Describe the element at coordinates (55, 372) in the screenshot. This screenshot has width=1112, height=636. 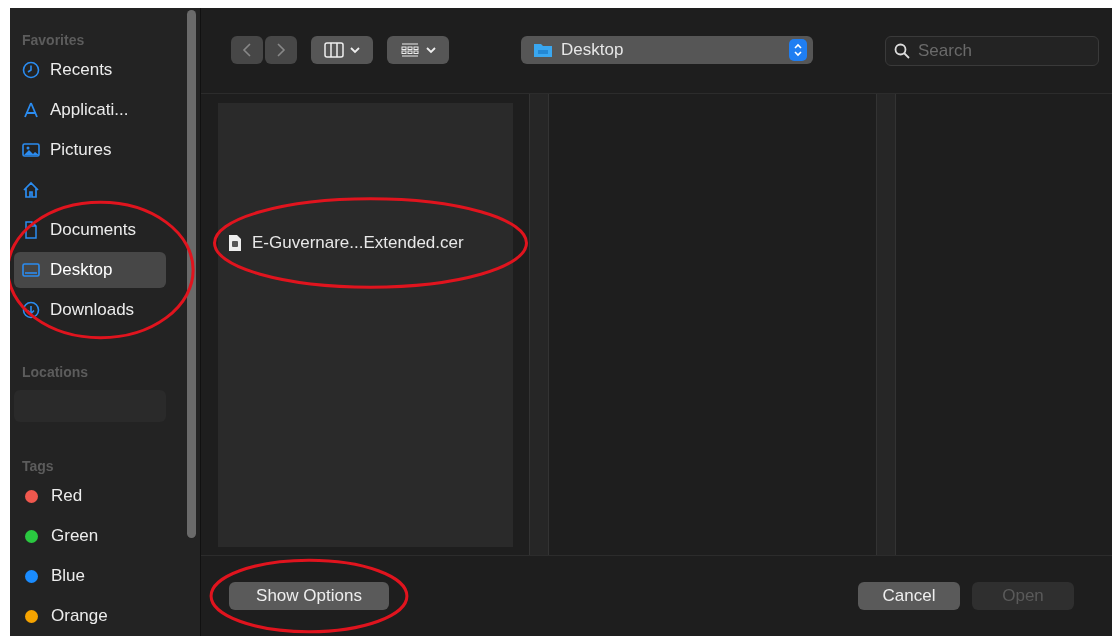
I see `section-title: Locations` at that location.